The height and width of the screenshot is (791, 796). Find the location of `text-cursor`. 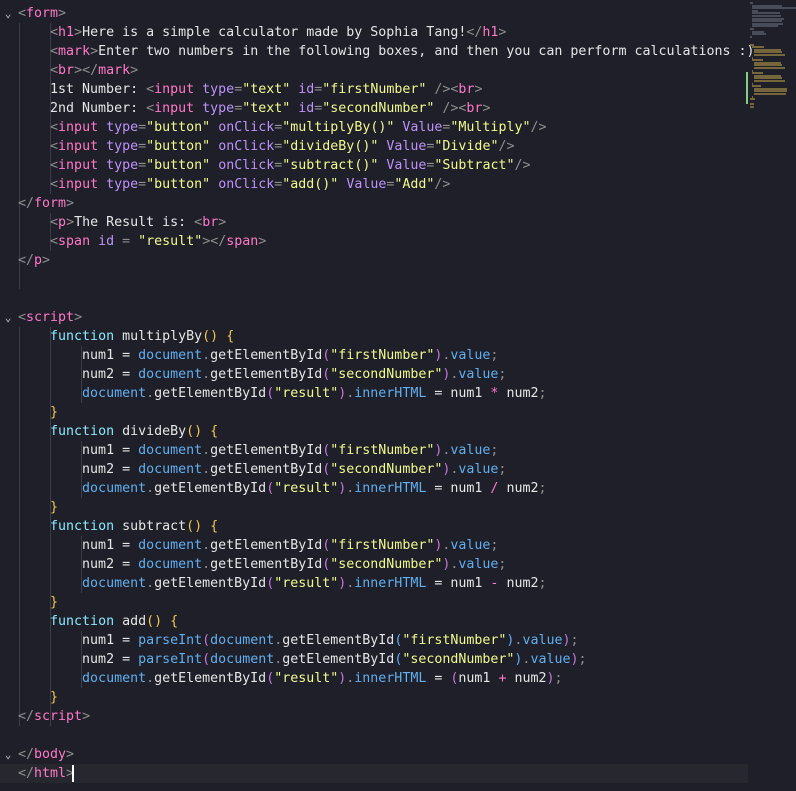

text-cursor is located at coordinates (72, 773).